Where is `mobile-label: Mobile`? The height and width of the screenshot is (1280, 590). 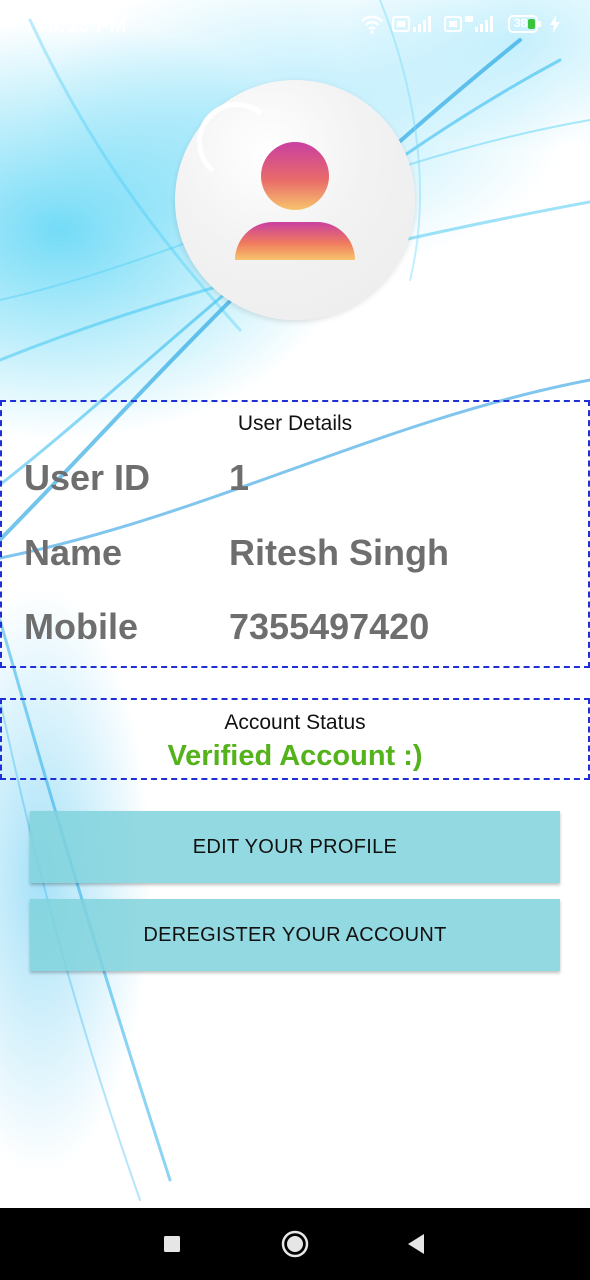 mobile-label: Mobile is located at coordinates (81, 626).